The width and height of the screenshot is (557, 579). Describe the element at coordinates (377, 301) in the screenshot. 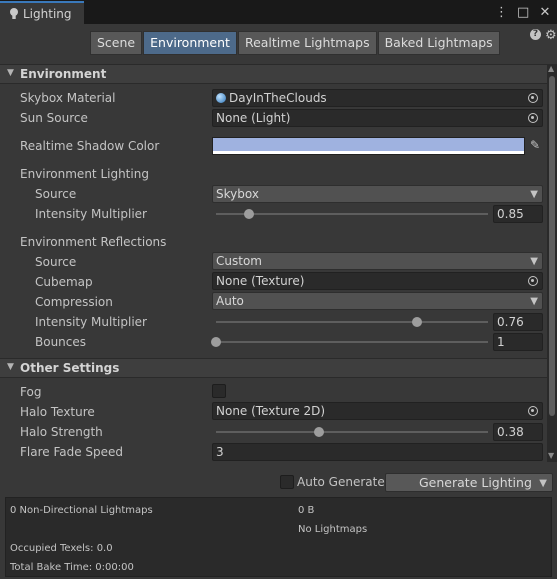

I see `compression-dropdown: Auto ▼` at that location.